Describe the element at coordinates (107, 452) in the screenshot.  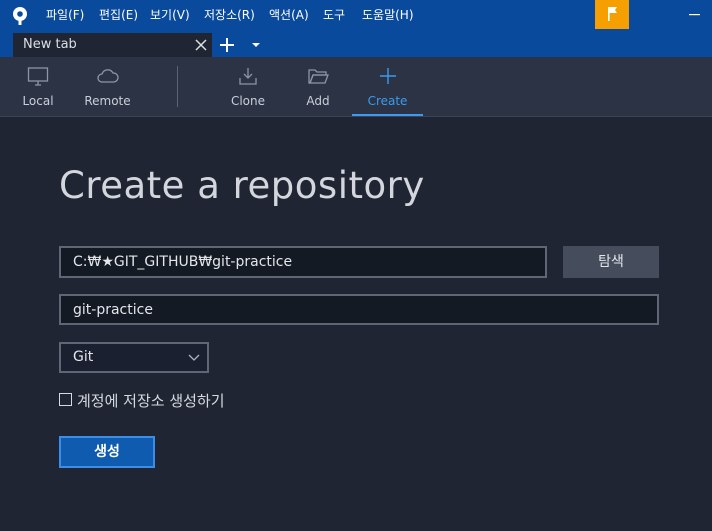
I see `create-button: 생성` at that location.